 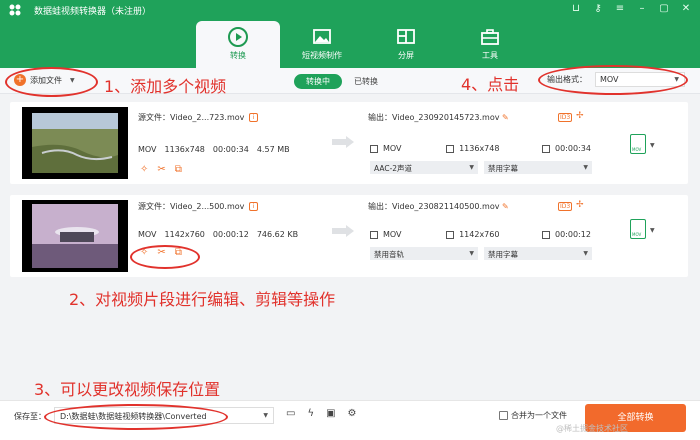 What do you see at coordinates (490, 37) in the screenshot?
I see `toolbox-icon` at bounding box center [490, 37].